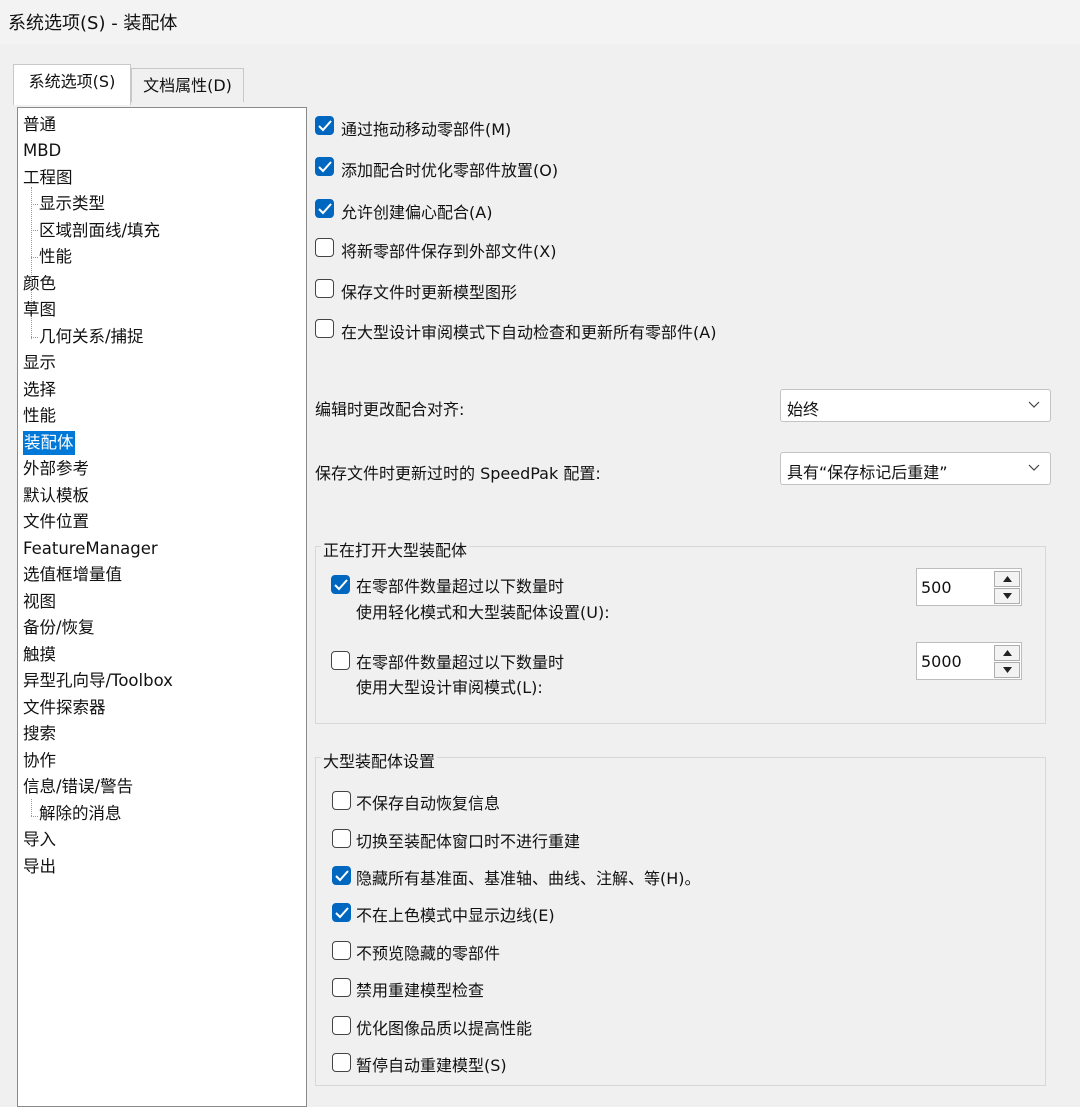 Image resolution: width=1080 pixels, height=1107 pixels. Describe the element at coordinates (64, 708) in the screenshot. I see `tree-item-file-explorer: 文件探索器` at that location.